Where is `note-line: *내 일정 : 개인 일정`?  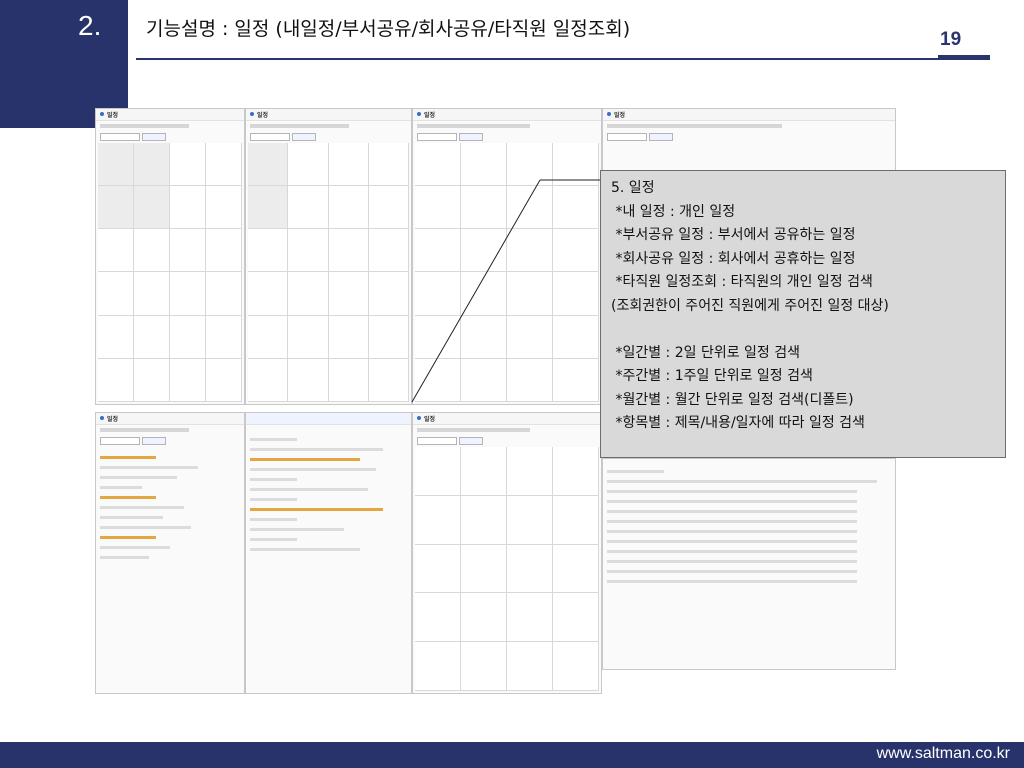
note-line: *내 일정 : 개인 일정 is located at coordinates (673, 211).